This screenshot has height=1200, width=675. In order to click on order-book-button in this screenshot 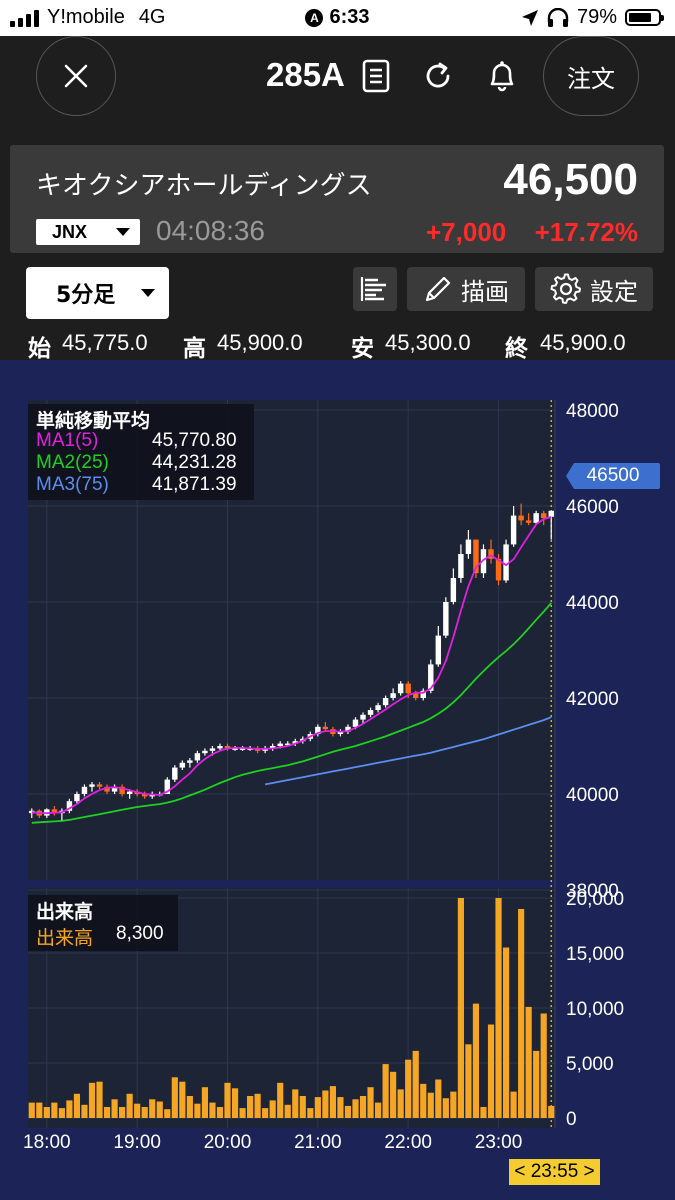, I will do `click(375, 289)`.